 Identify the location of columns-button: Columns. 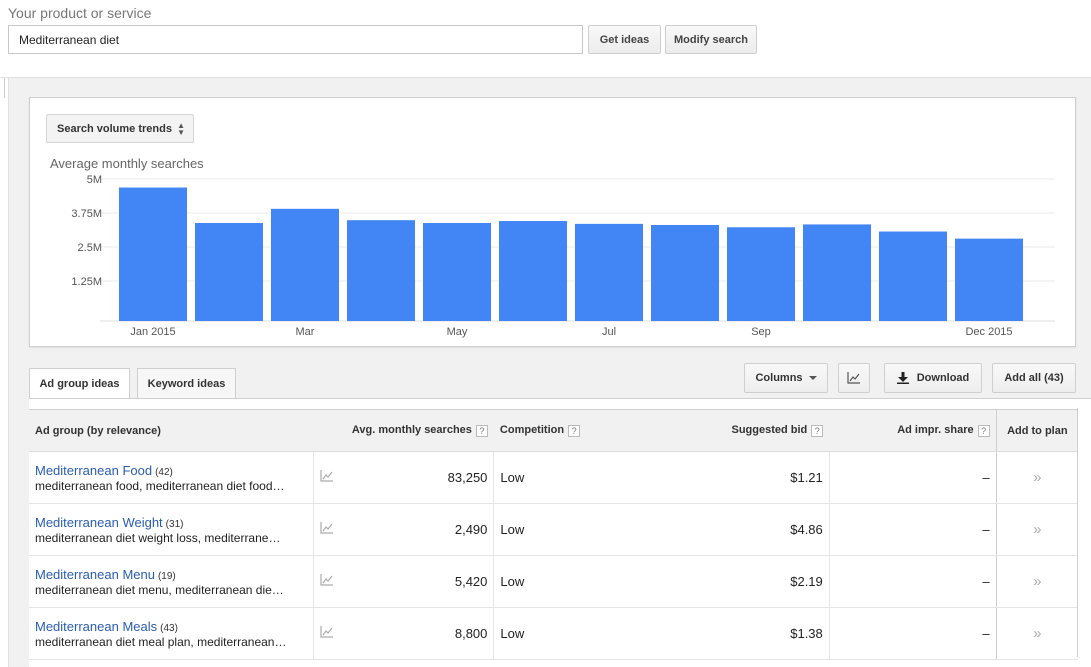
(786, 378).